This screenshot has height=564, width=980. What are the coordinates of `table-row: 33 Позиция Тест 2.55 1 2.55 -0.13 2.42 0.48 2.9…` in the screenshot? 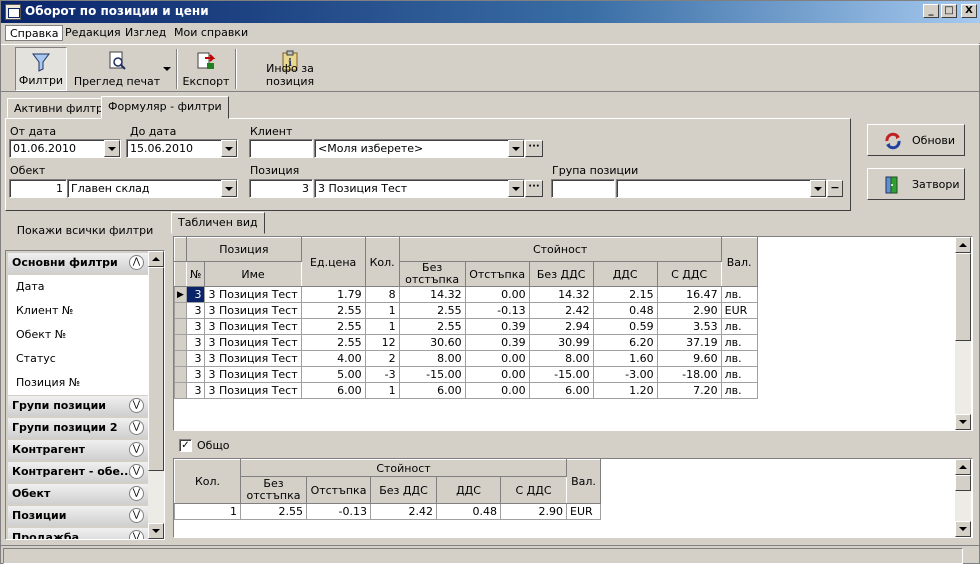 It's located at (466, 310).